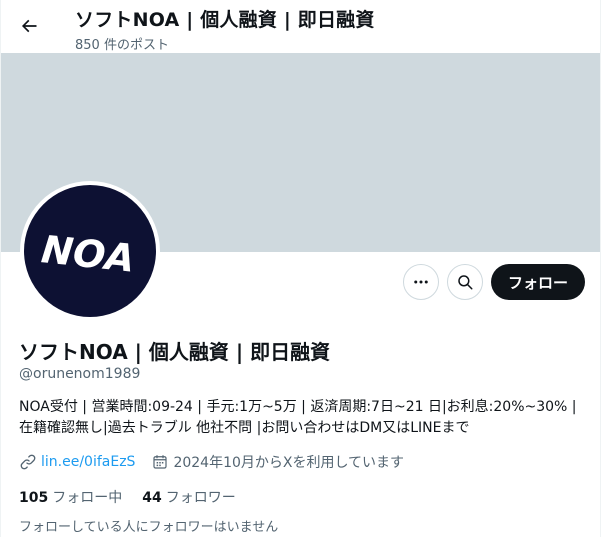 The image size is (601, 537). I want to click on more-button, so click(421, 282).